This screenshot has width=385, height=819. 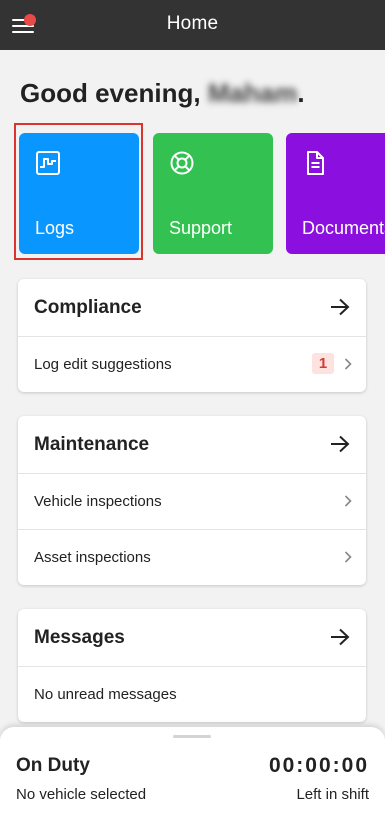 I want to click on compliance-title: Compliance, so click(x=88, y=307).